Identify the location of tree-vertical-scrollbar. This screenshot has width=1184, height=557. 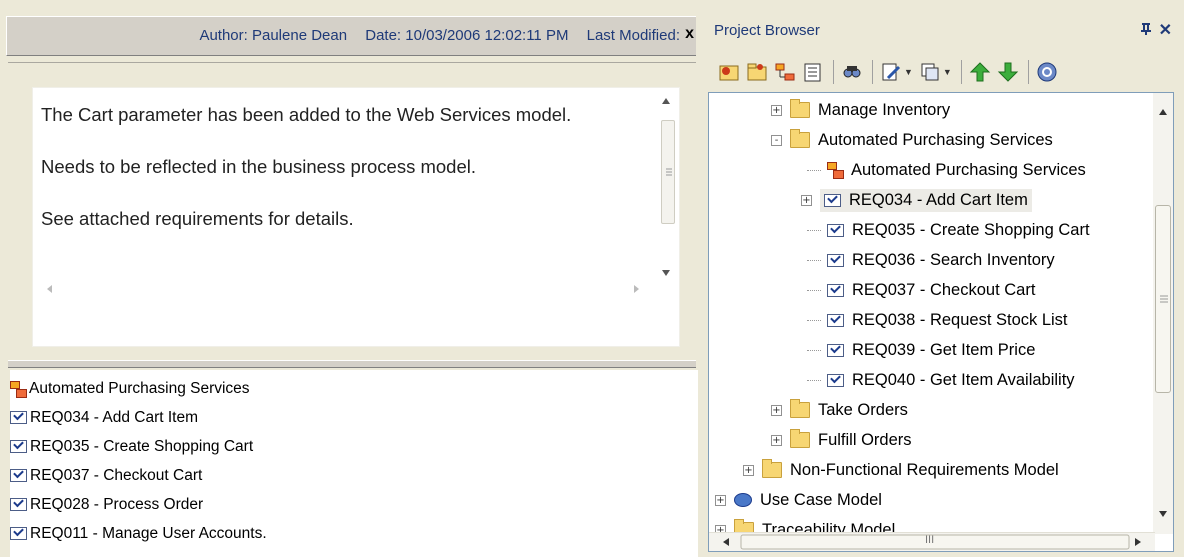
(1163, 313).